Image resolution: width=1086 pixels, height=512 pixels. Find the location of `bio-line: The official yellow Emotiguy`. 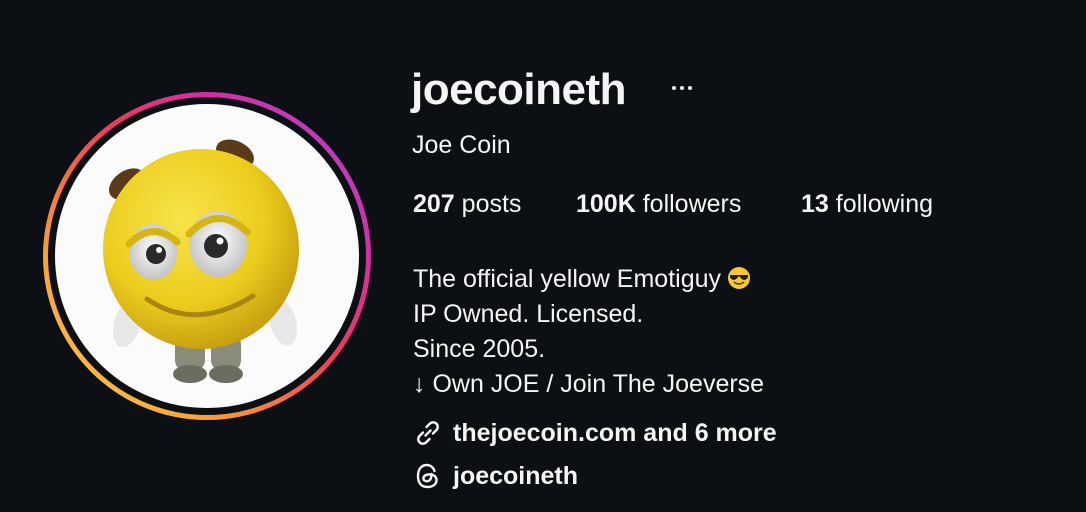

bio-line: The official yellow Emotiguy is located at coordinates (588, 279).